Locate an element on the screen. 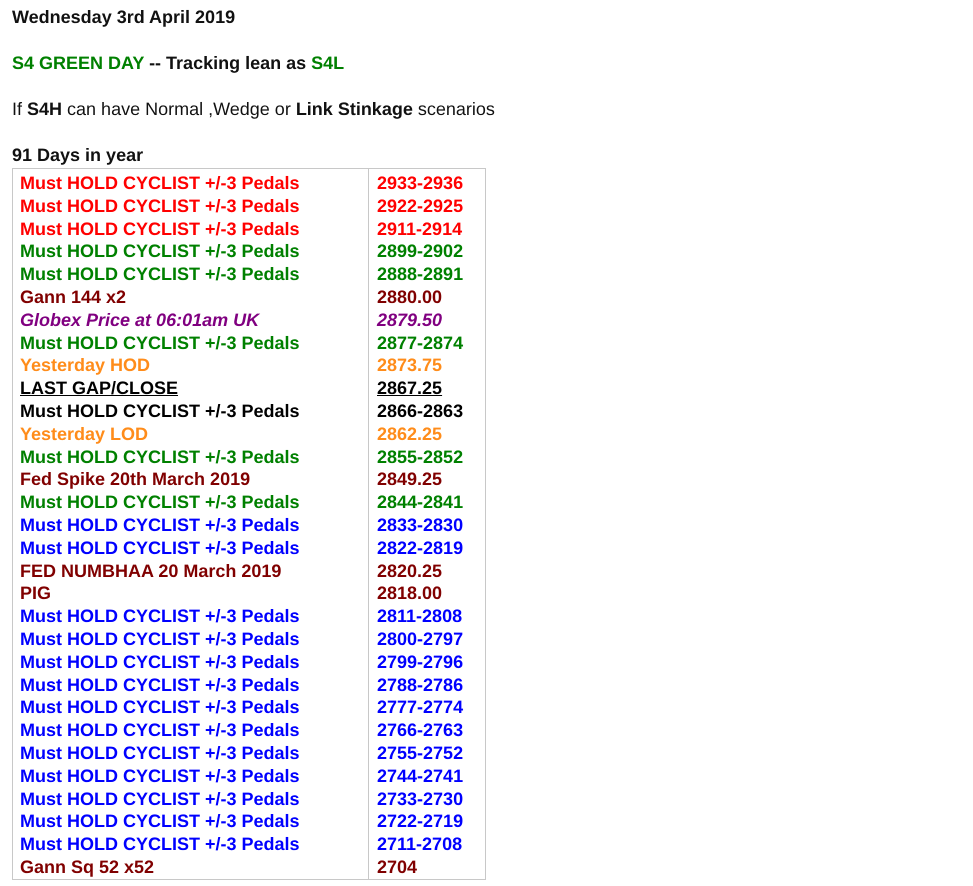 This screenshot has height=886, width=973. level-label: Yesterday HOD is located at coordinates (85, 365).